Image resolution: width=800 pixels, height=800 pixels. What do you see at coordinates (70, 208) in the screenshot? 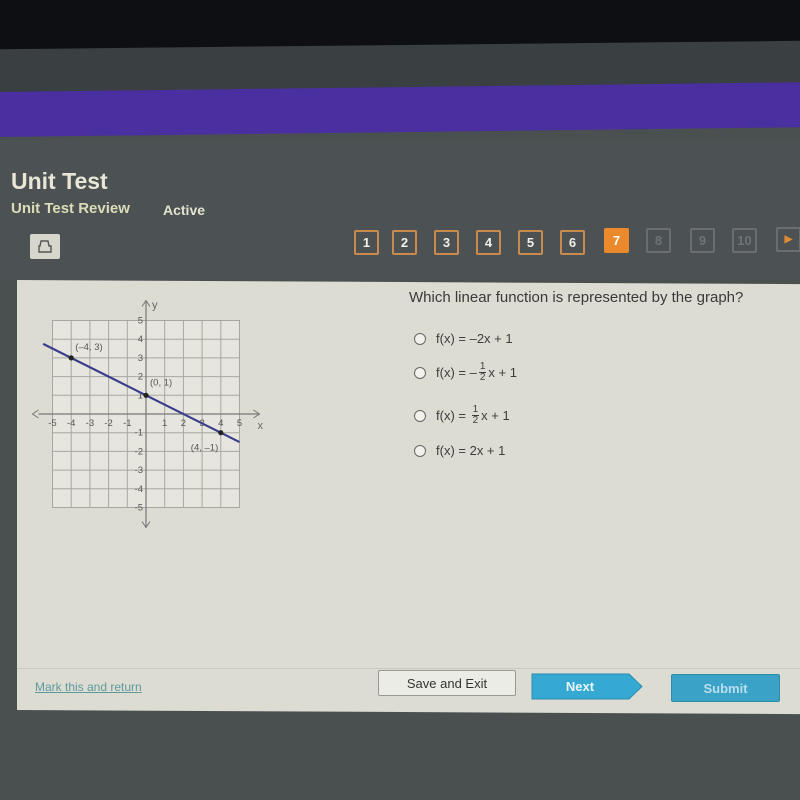
I see `test-subtitle: Unit Test Review` at bounding box center [70, 208].